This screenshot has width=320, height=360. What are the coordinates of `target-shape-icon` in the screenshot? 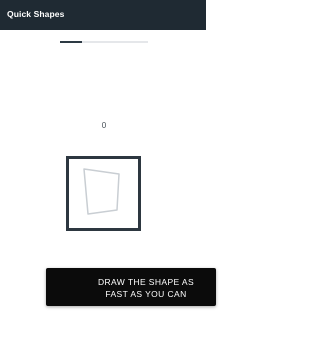 It's located at (101, 191).